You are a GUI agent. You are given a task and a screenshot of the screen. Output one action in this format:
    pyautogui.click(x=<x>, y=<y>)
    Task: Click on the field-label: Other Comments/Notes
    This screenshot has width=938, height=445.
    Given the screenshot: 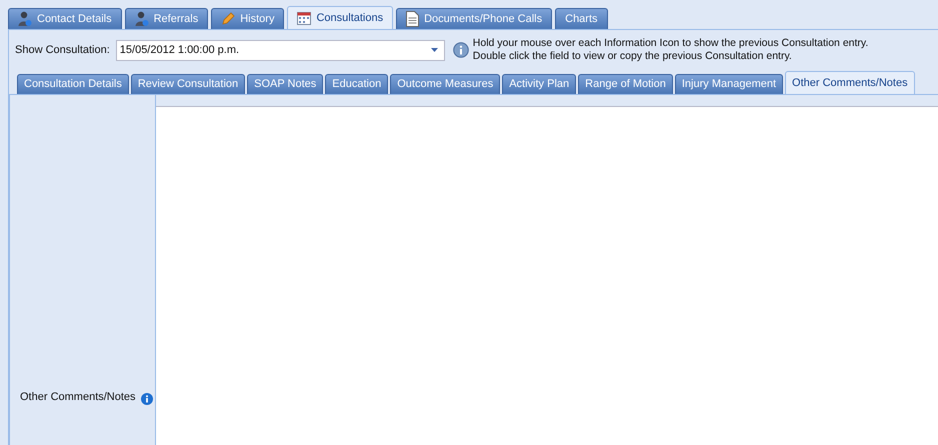 What is the action you would take?
    pyautogui.click(x=78, y=397)
    